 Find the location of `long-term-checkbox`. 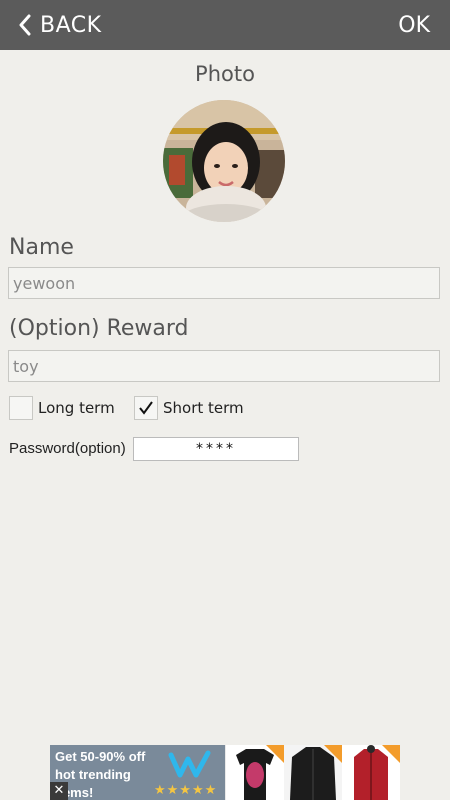

long-term-checkbox is located at coordinates (21, 408).